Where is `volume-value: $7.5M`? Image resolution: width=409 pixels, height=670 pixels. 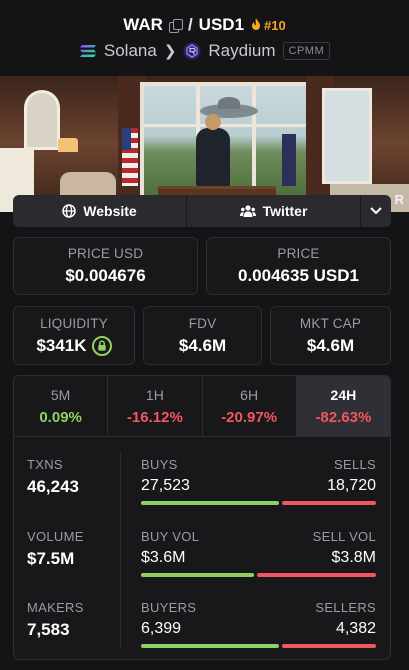 volume-value: $7.5M is located at coordinates (51, 558).